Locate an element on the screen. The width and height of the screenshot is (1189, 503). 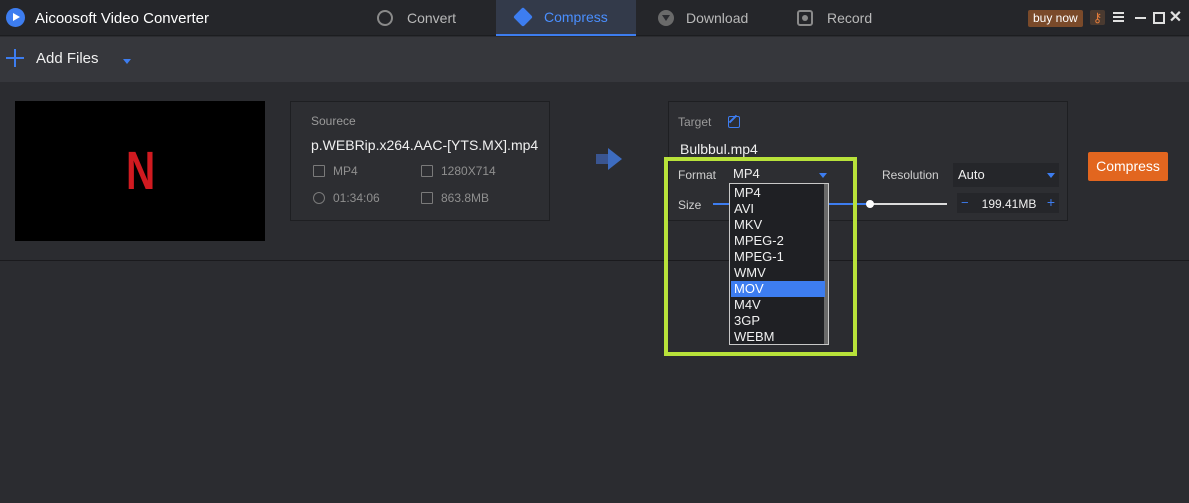
resolution-select: Auto is located at coordinates (1006, 175).